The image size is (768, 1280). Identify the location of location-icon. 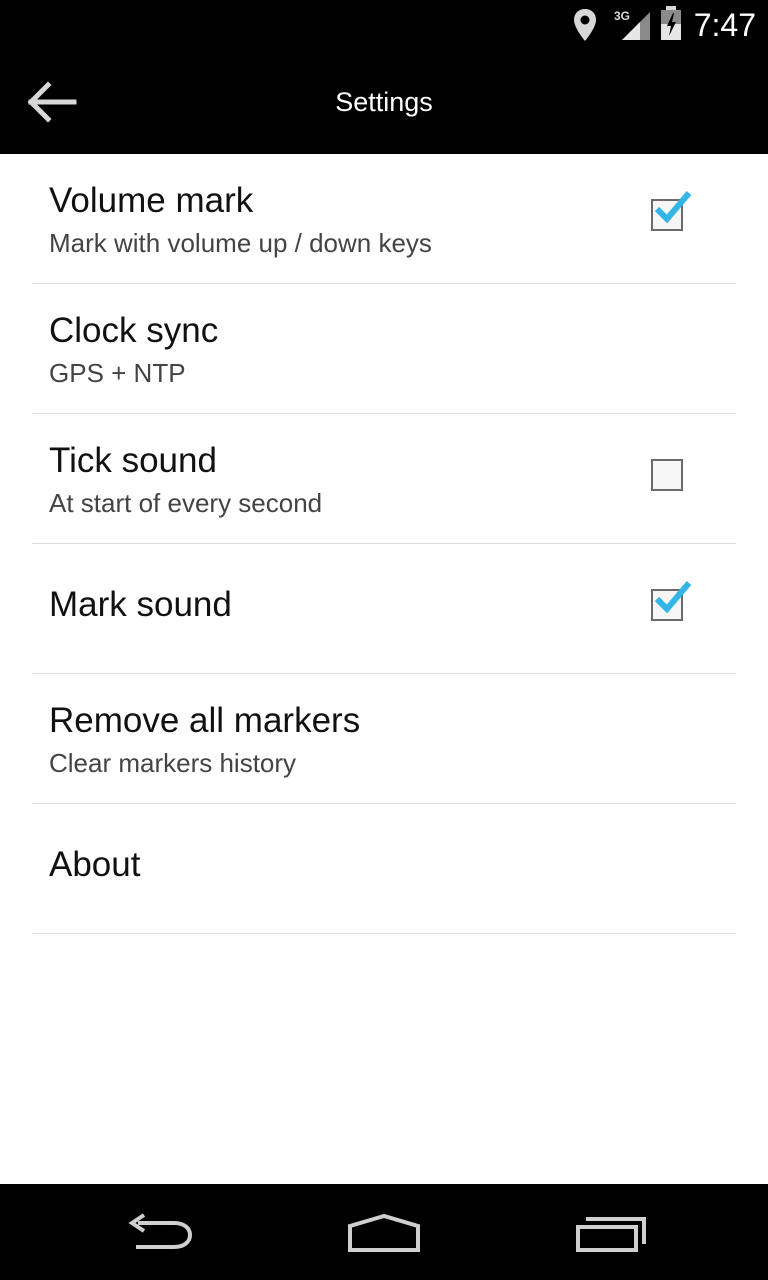
(585, 25).